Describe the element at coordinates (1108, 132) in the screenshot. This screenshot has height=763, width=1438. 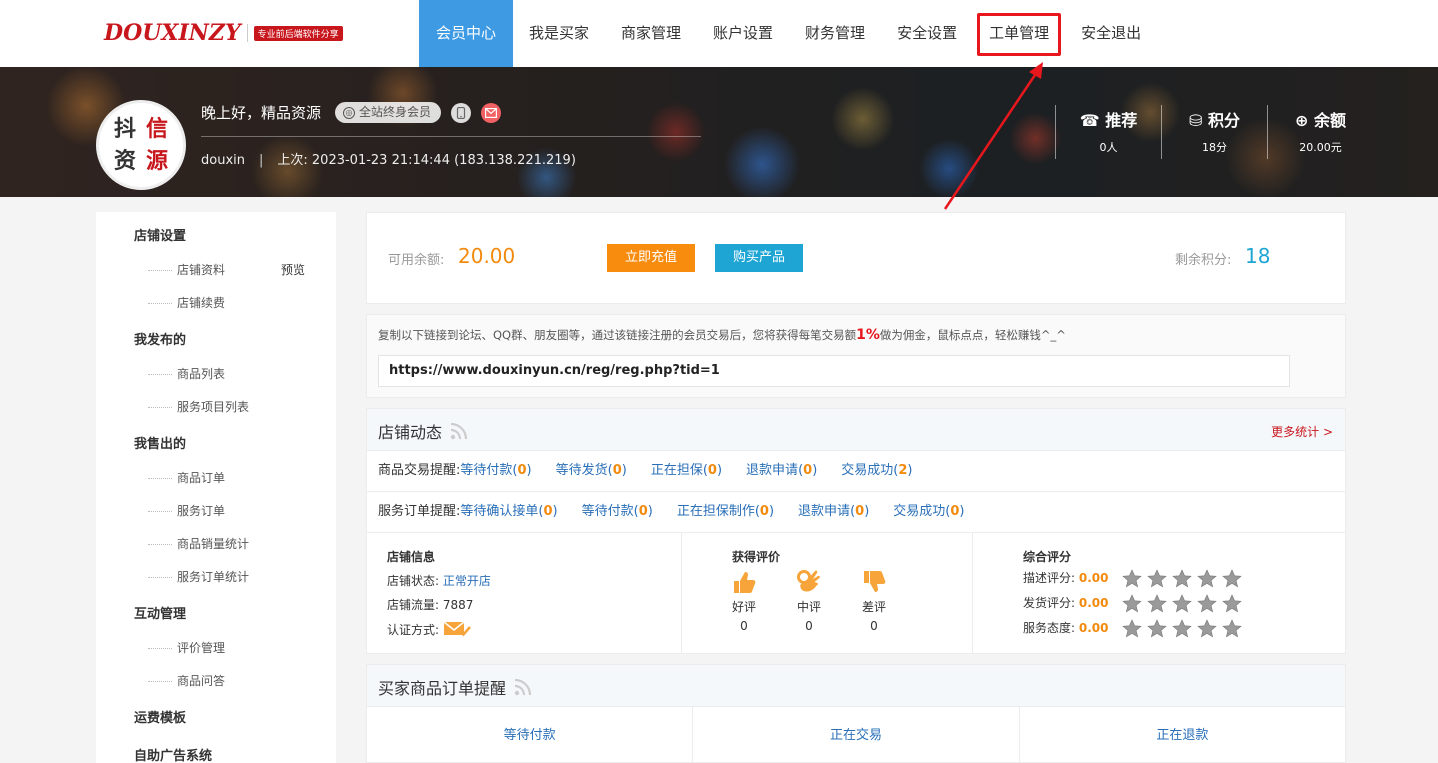
I see `stat-referrals: ☎ 推荐 0人` at that location.